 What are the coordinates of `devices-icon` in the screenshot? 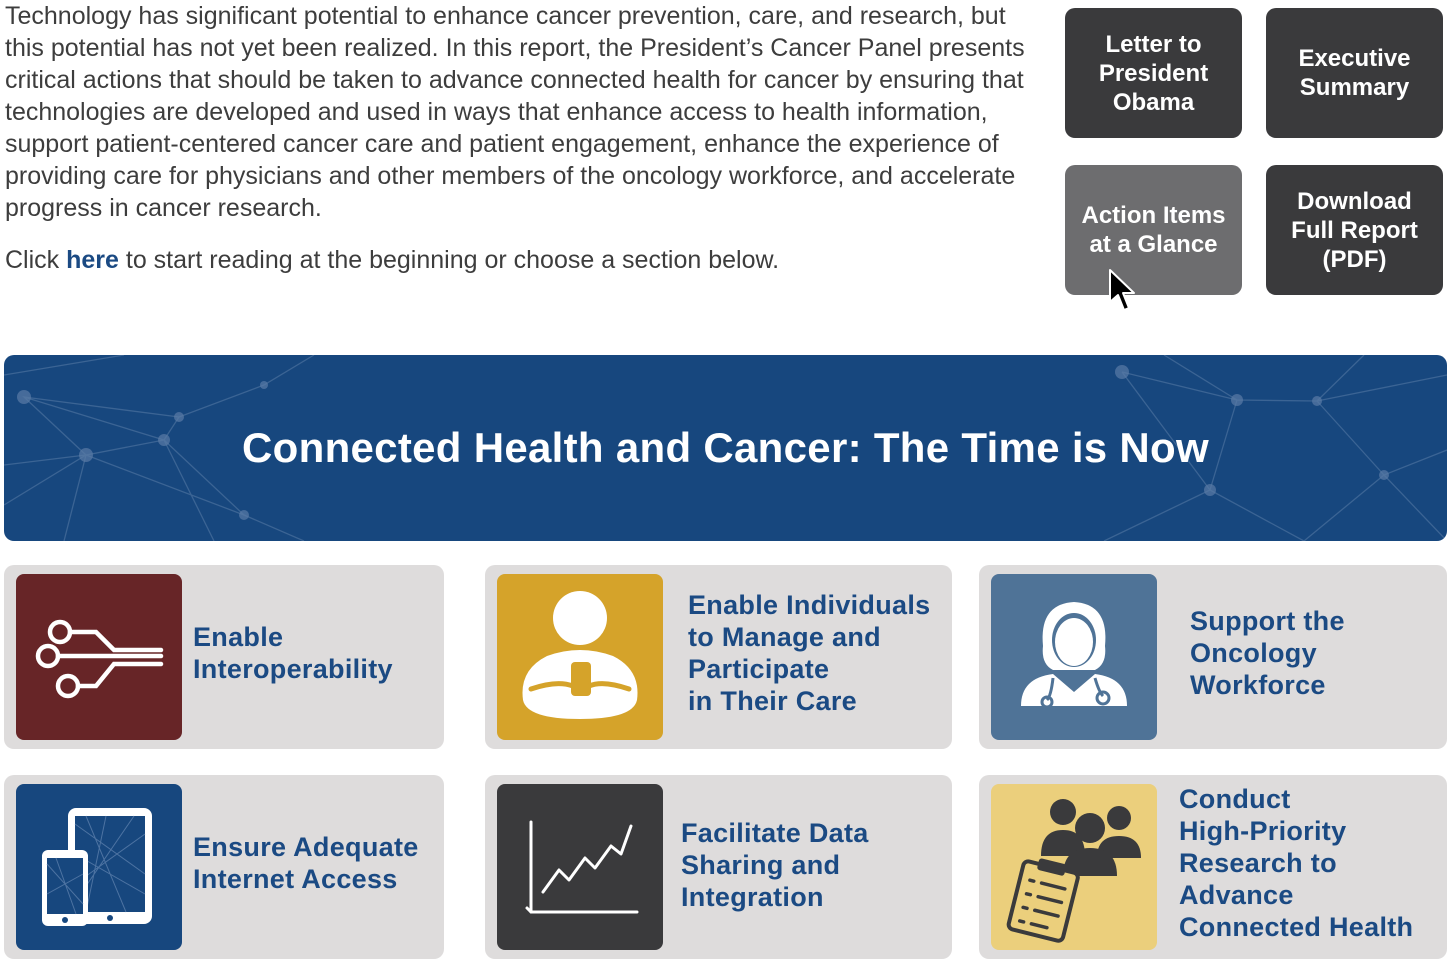 It's located at (99, 867).